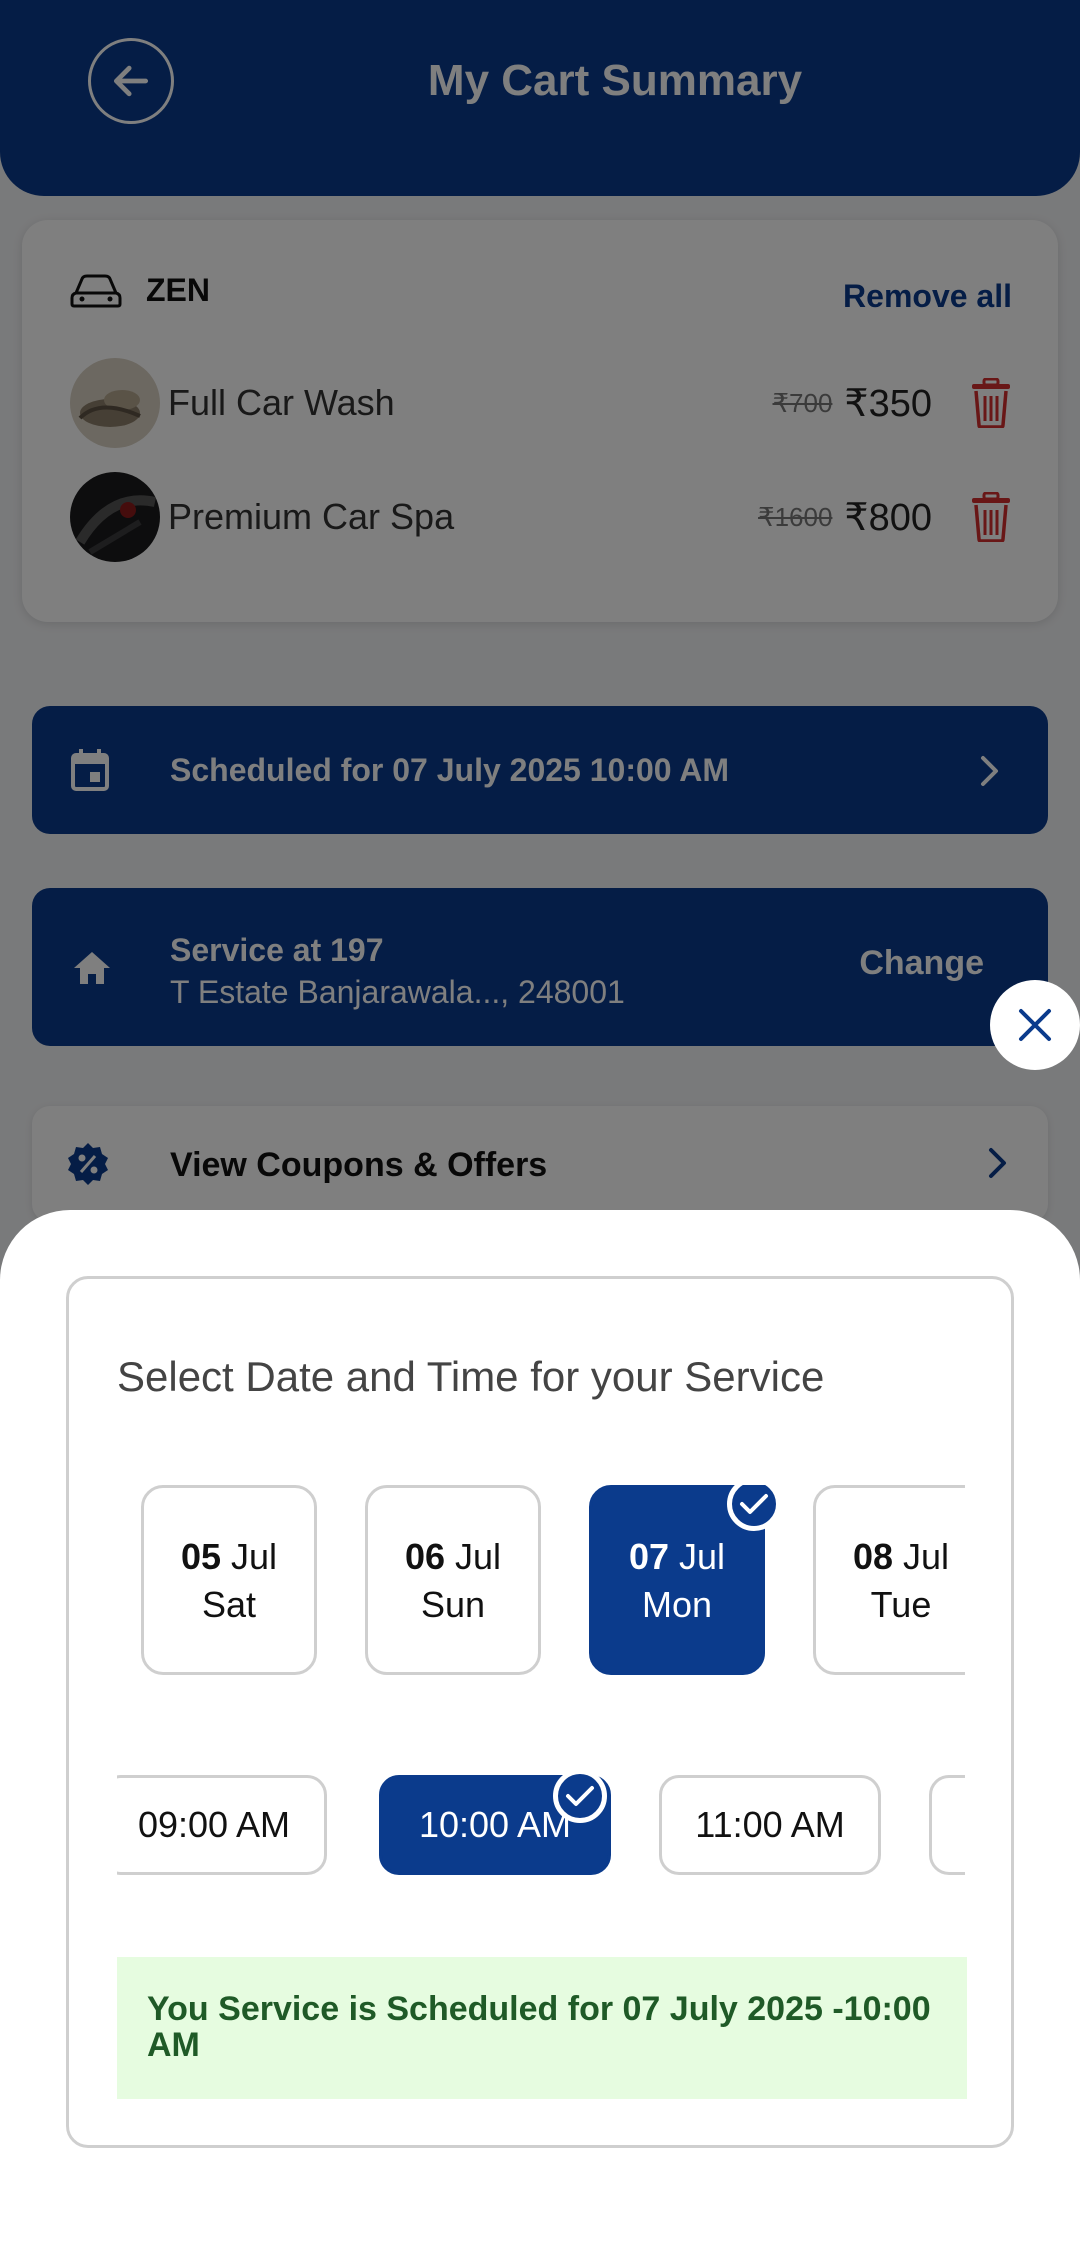 The width and height of the screenshot is (1080, 2260). Describe the element at coordinates (453, 1580) in the screenshot. I see `date-option: 06 Jul Sun` at that location.